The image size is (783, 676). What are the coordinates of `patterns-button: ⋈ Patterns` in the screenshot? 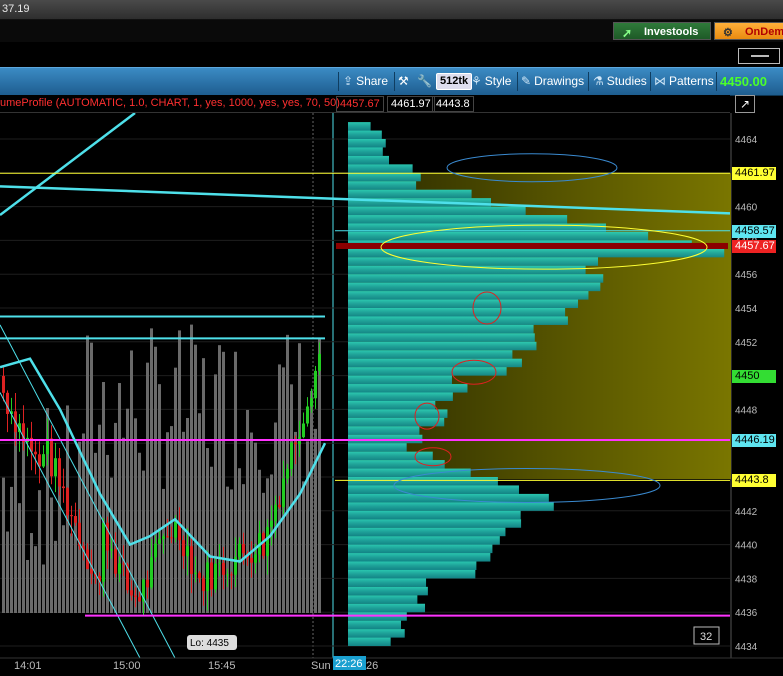 It's located at (684, 81).